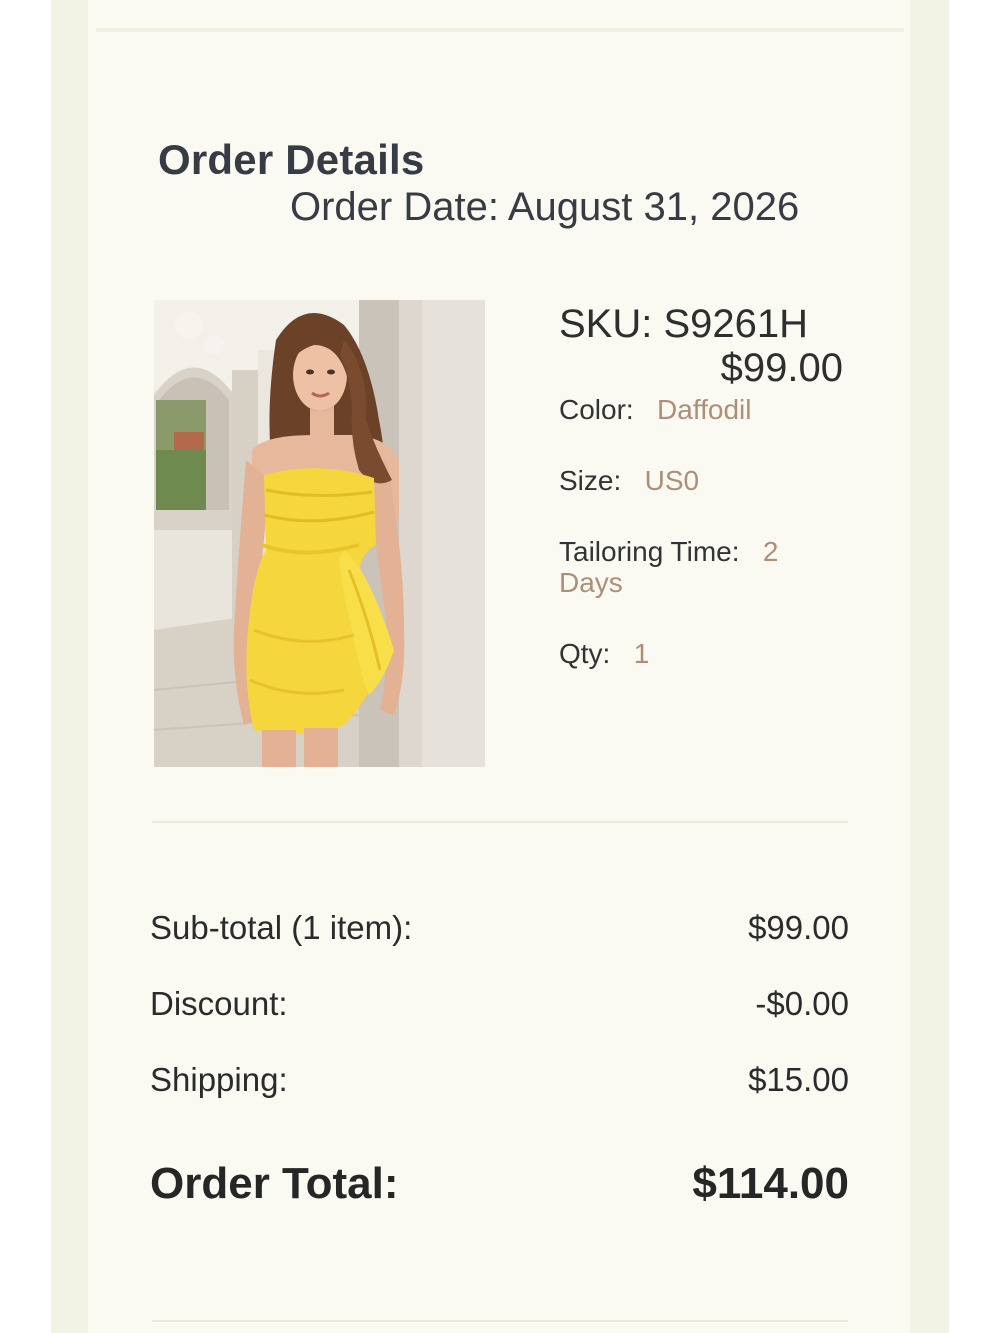  What do you see at coordinates (219, 1003) in the screenshot?
I see `discount-label: Discount:` at bounding box center [219, 1003].